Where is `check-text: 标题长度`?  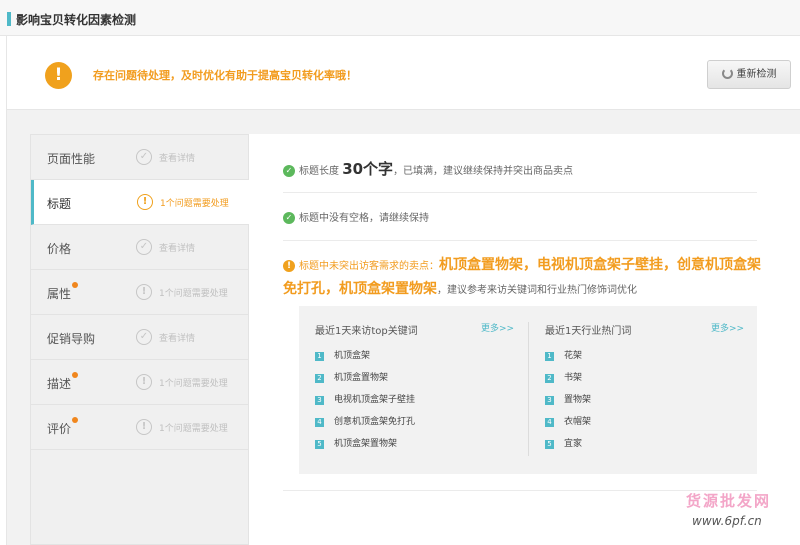
check-text: 标题长度 is located at coordinates (319, 171).